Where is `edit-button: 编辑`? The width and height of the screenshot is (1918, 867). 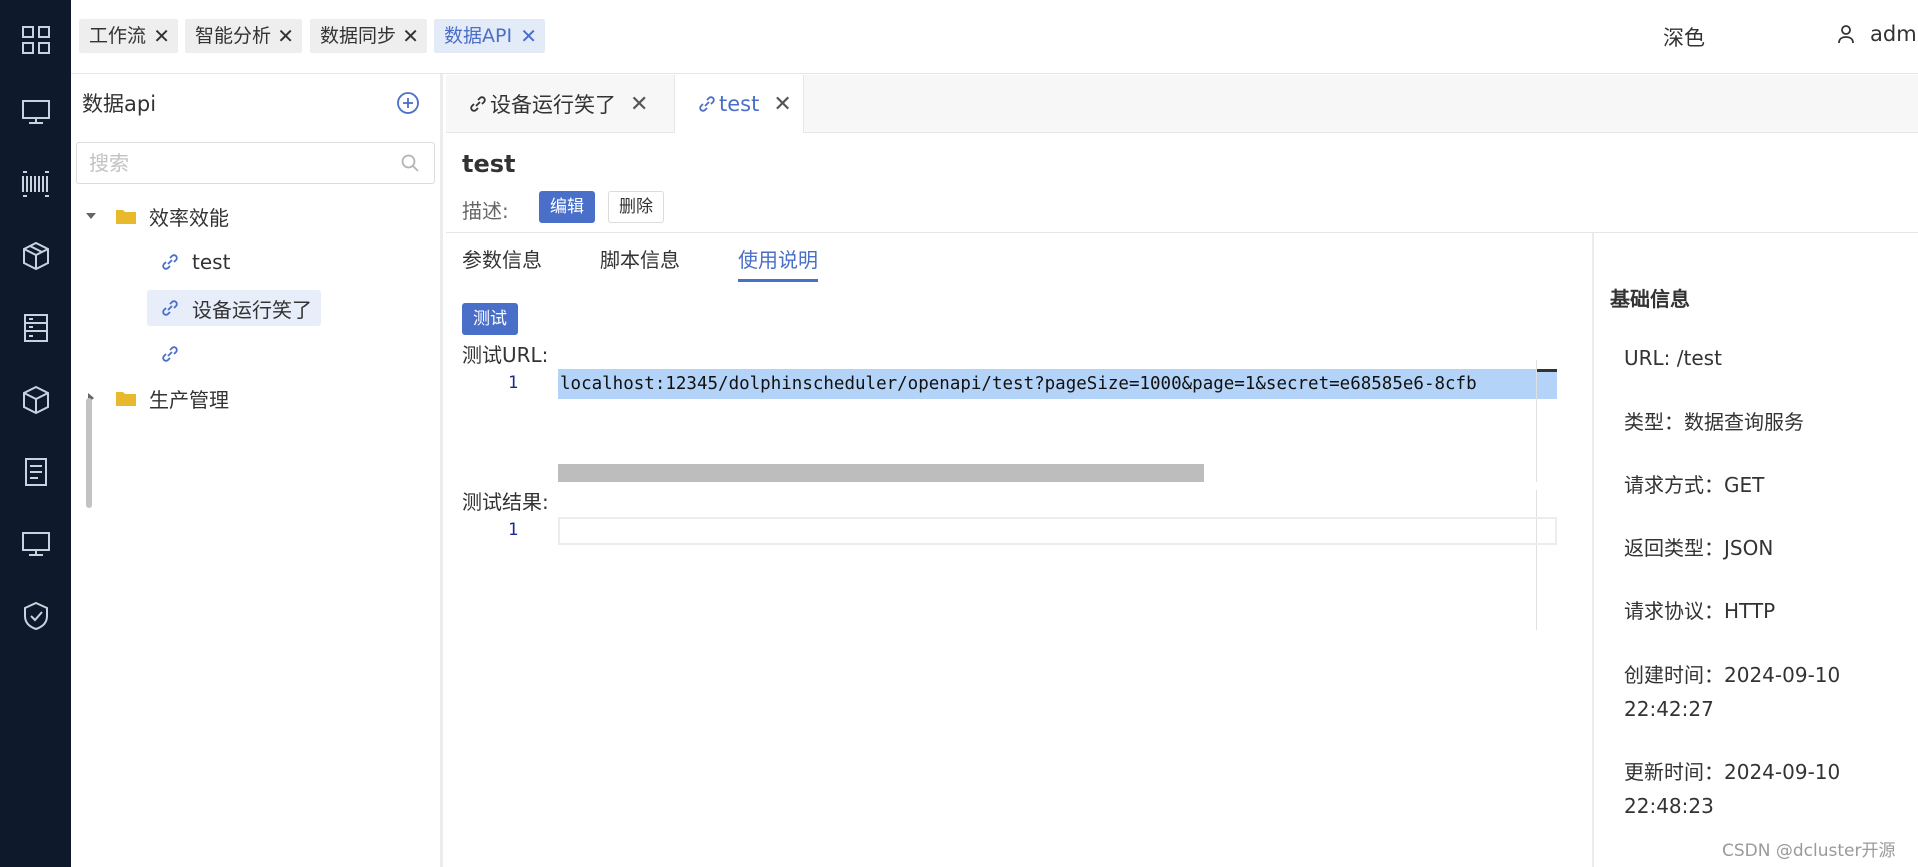 edit-button: 编辑 is located at coordinates (567, 207).